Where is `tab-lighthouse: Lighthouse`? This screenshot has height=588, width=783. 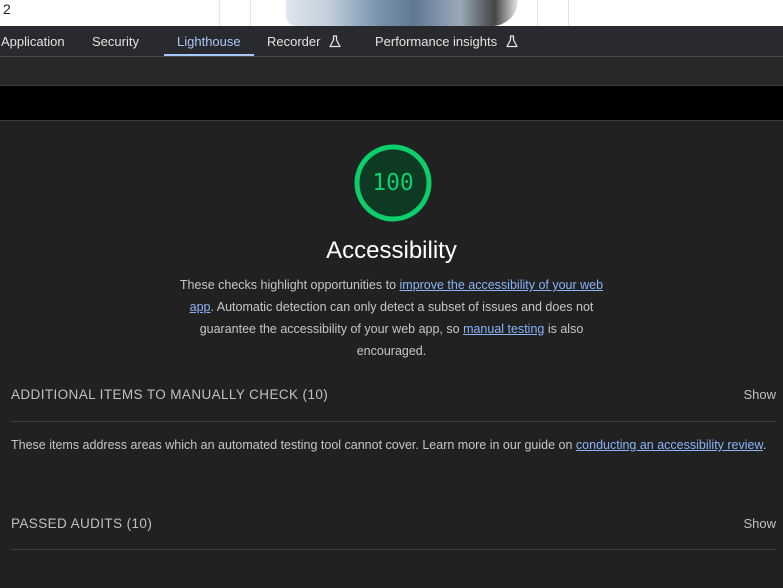
tab-lighthouse: Lighthouse is located at coordinates (209, 41).